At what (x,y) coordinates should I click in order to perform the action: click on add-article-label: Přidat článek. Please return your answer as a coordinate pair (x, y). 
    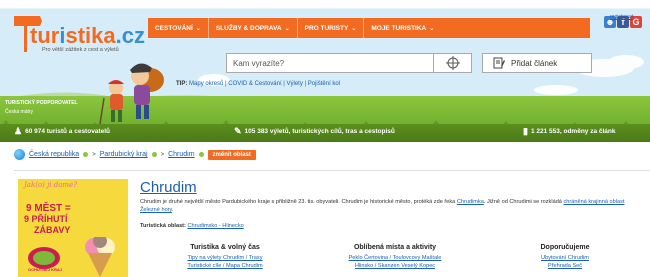
    Looking at the image, I should click on (534, 63).